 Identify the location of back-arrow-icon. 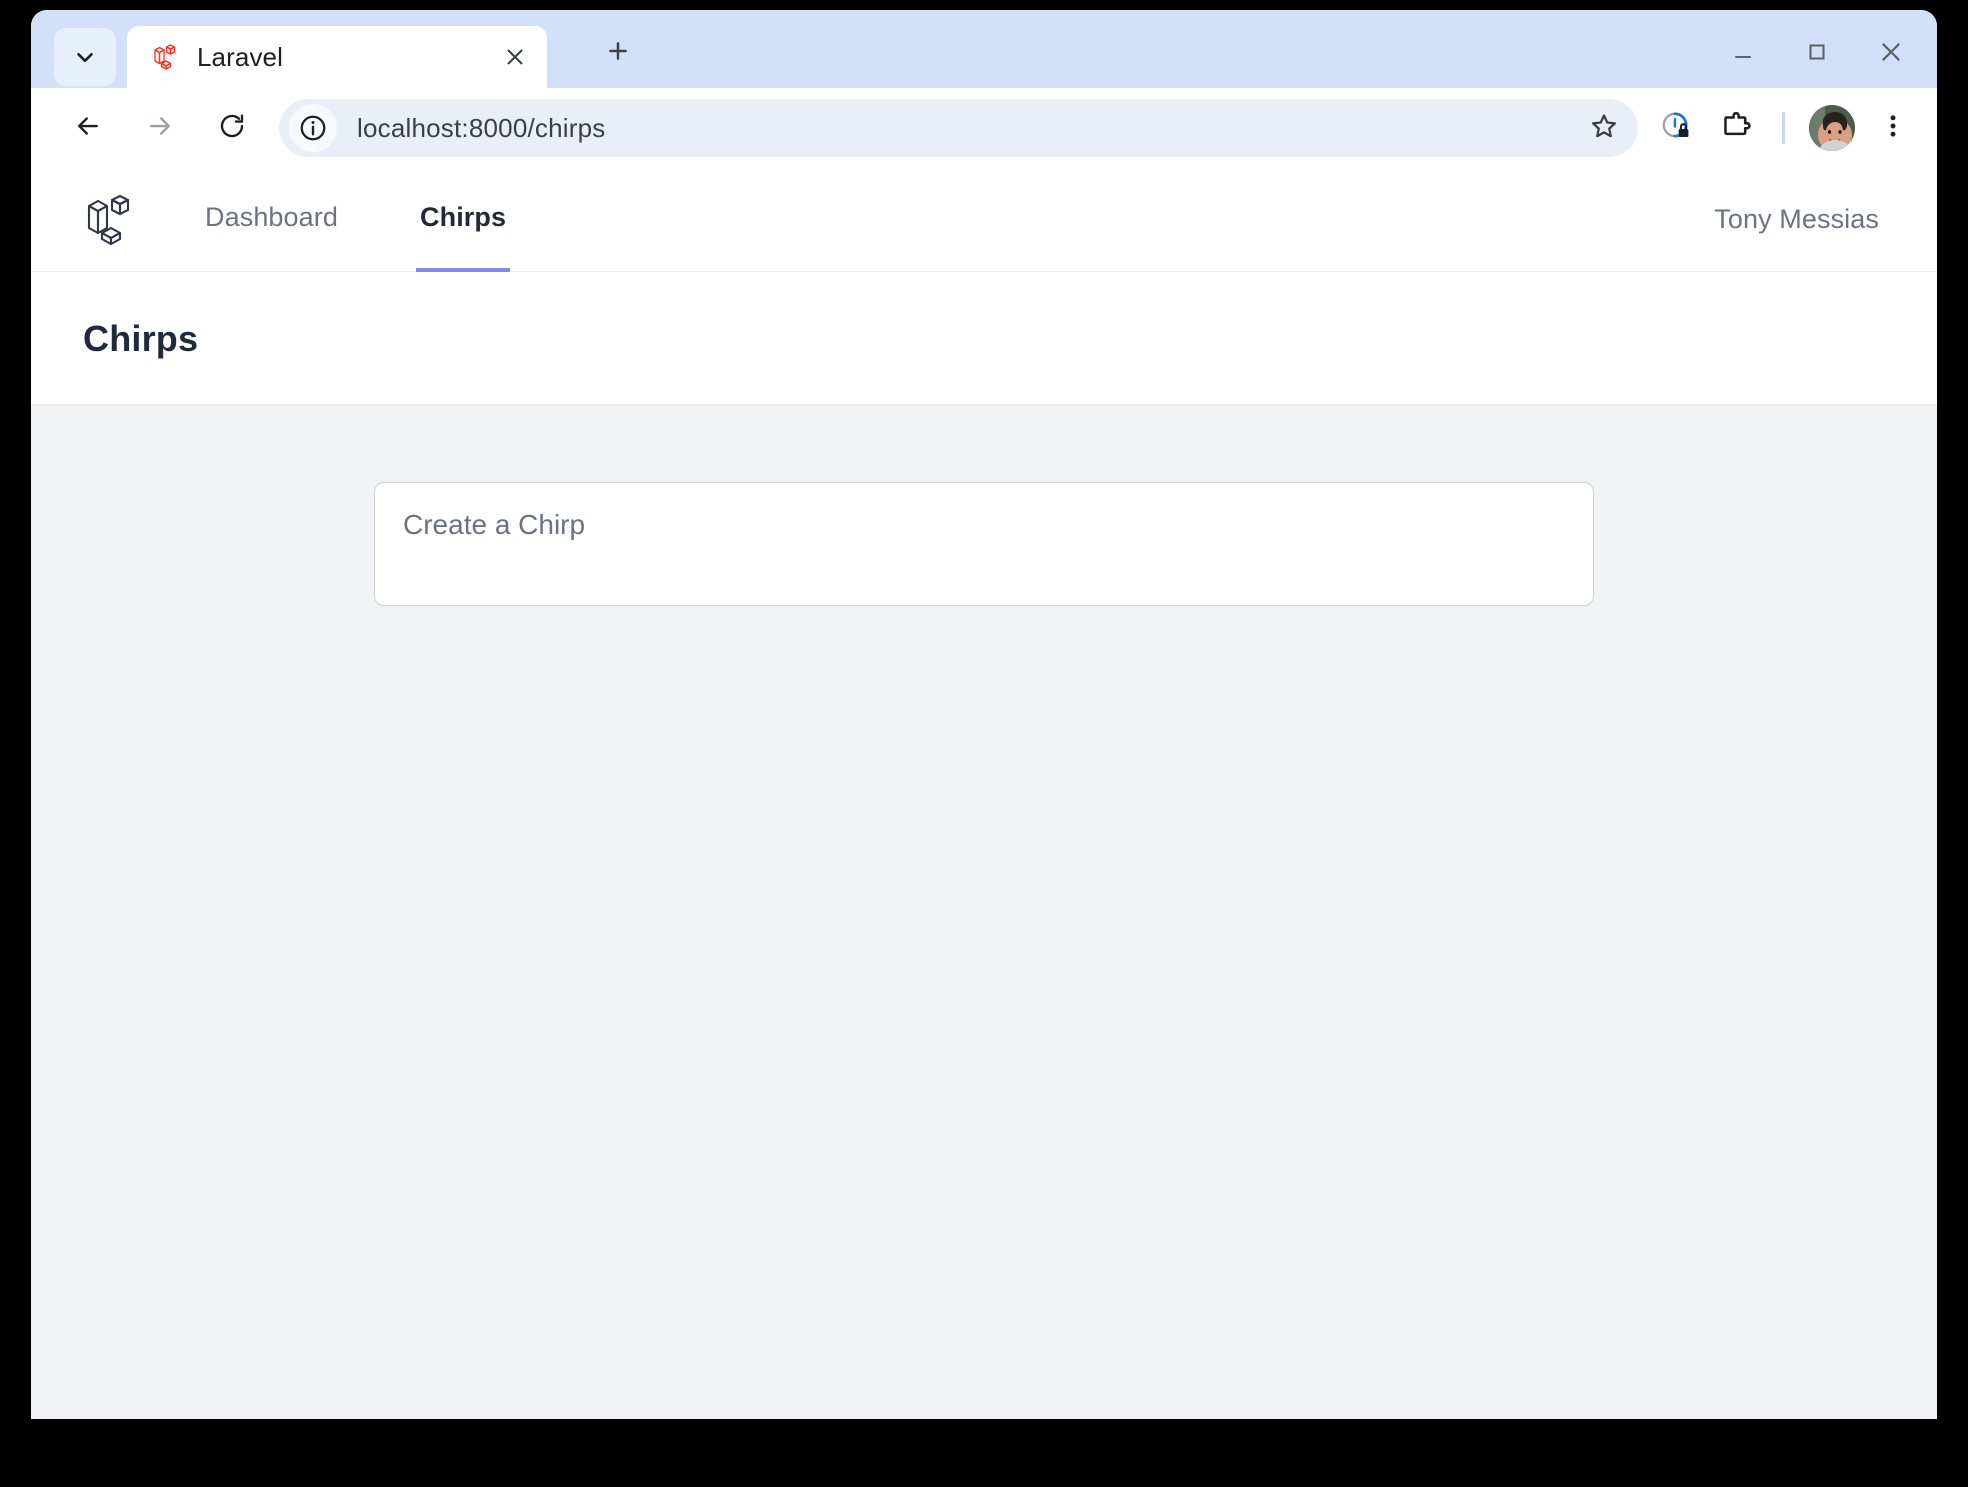
(88, 128).